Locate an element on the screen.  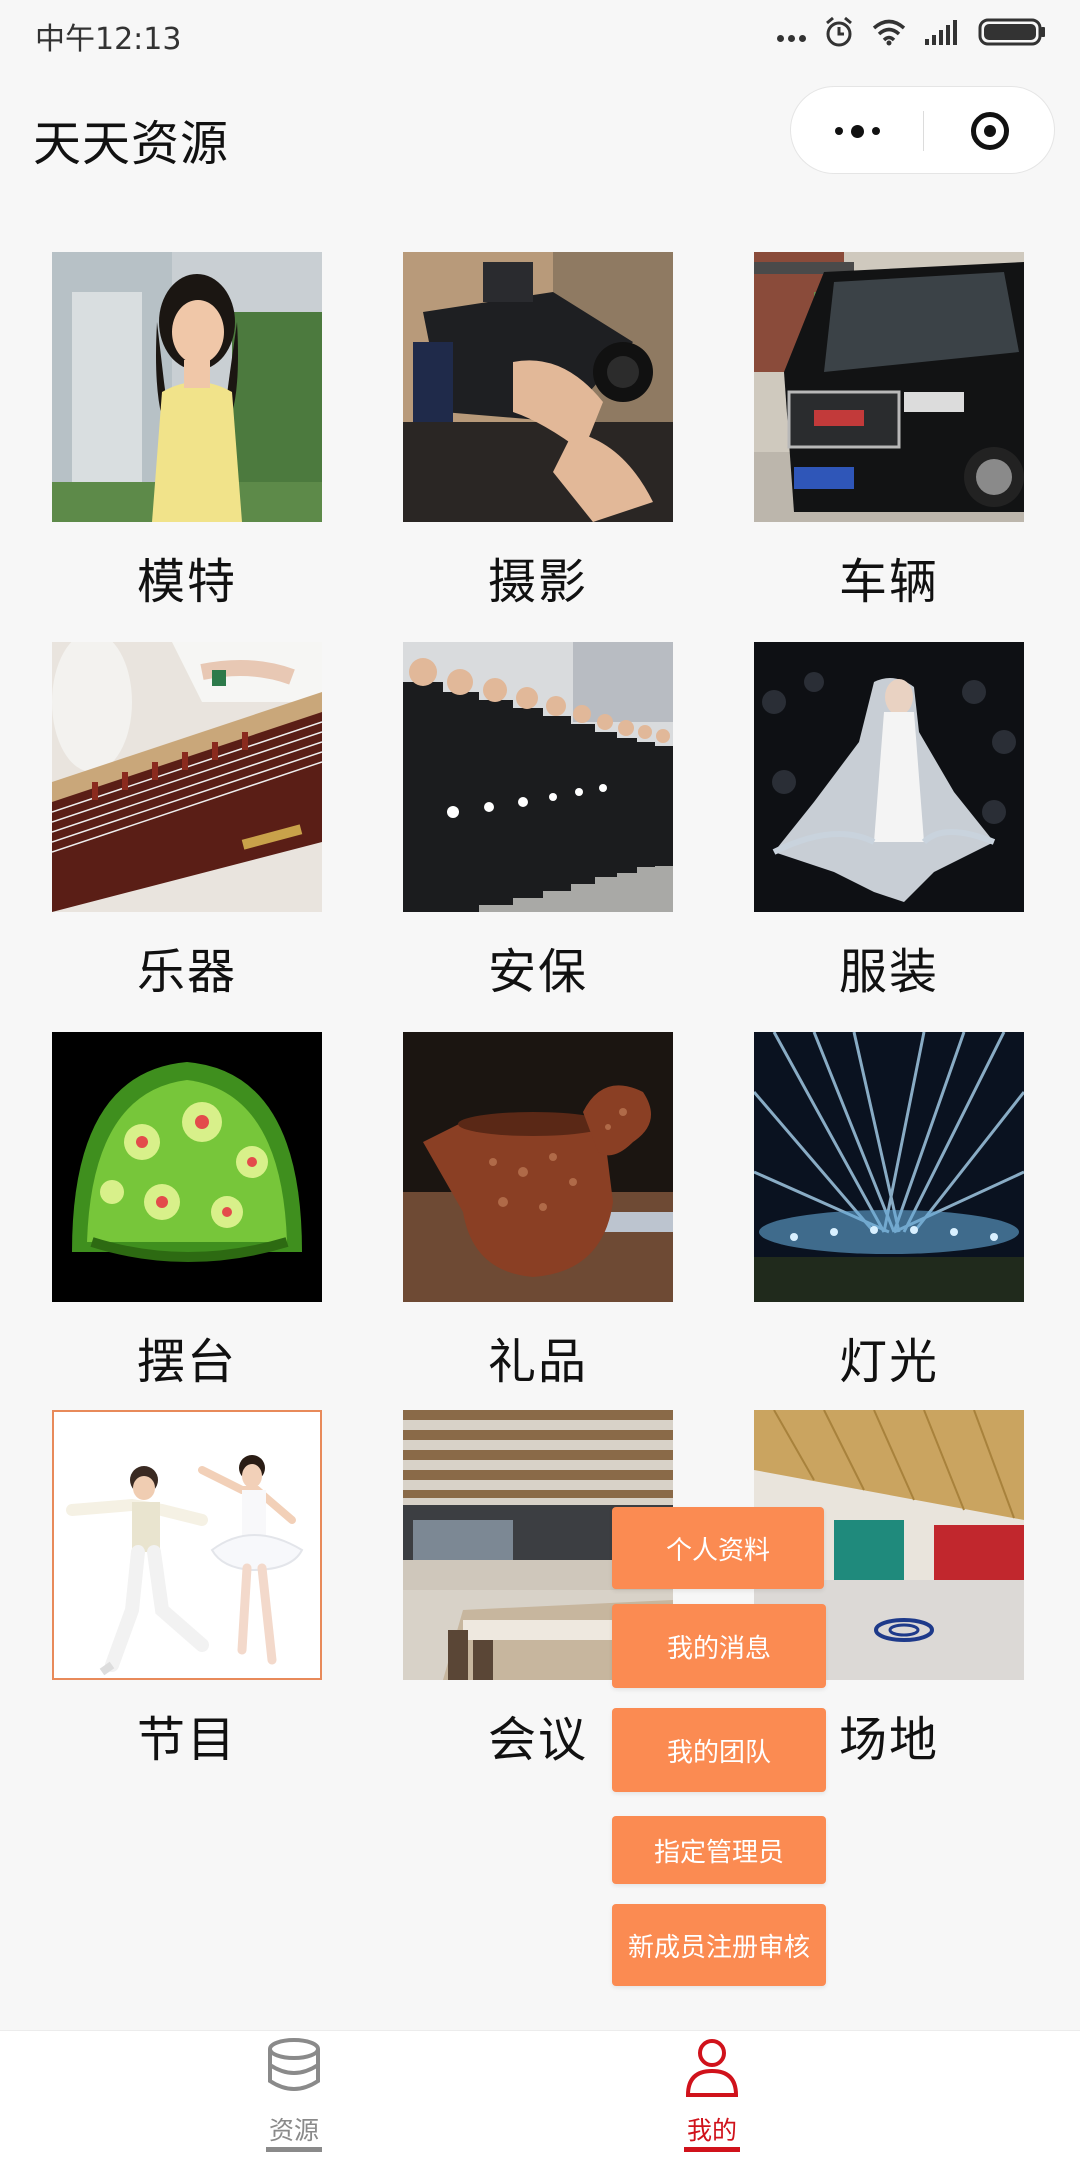
target-icon is located at coordinates (990, 131).